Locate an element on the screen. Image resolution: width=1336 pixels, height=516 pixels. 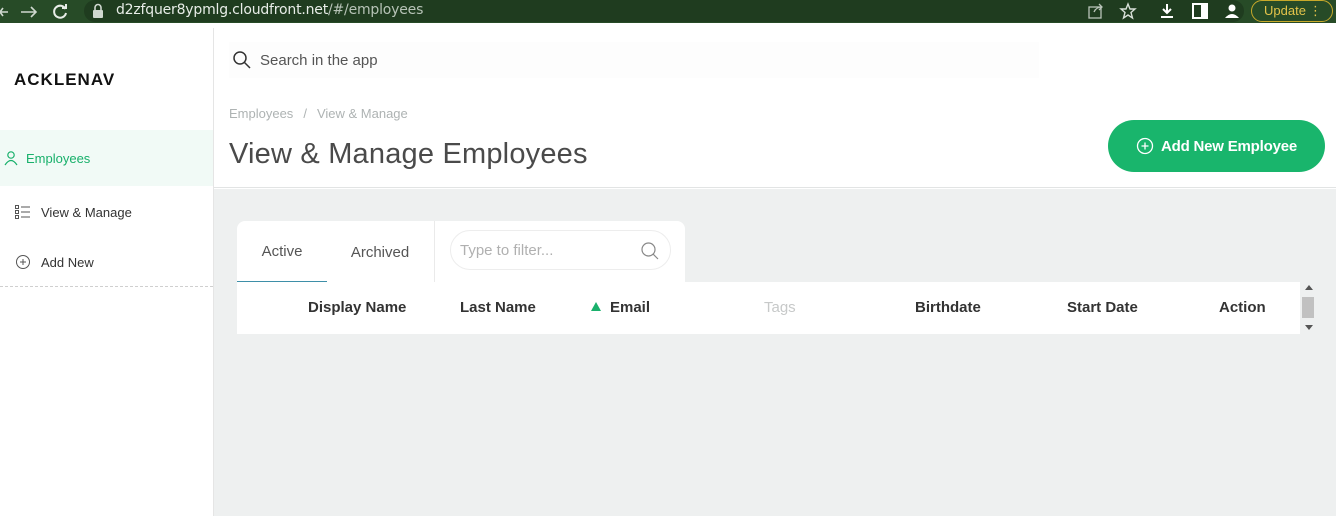
column-header-tags: Tags is located at coordinates (780, 307).